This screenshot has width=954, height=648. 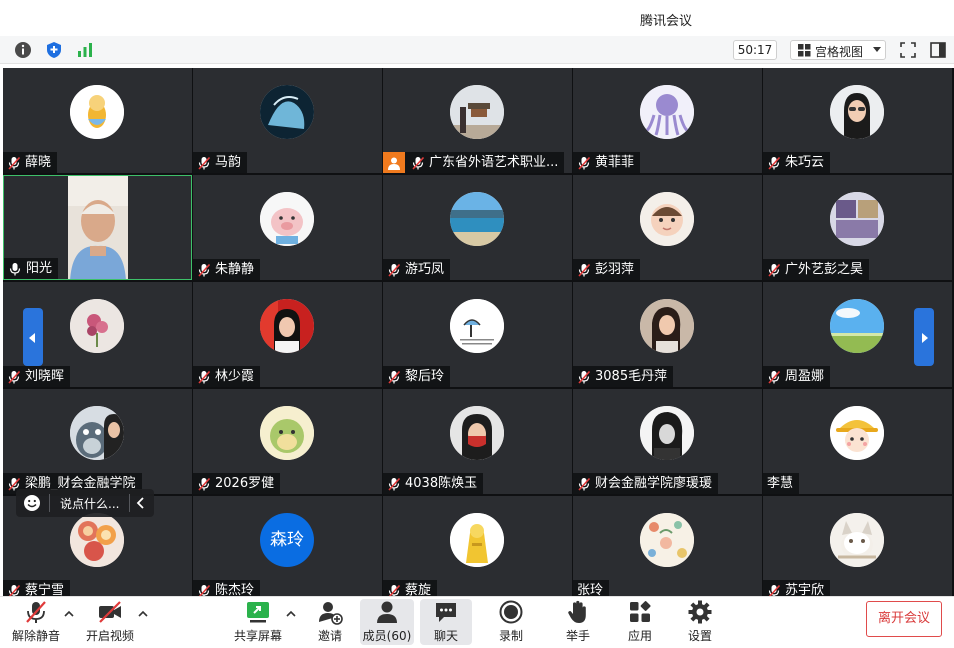 I want to click on settings-button: 设置, so click(x=700, y=622).